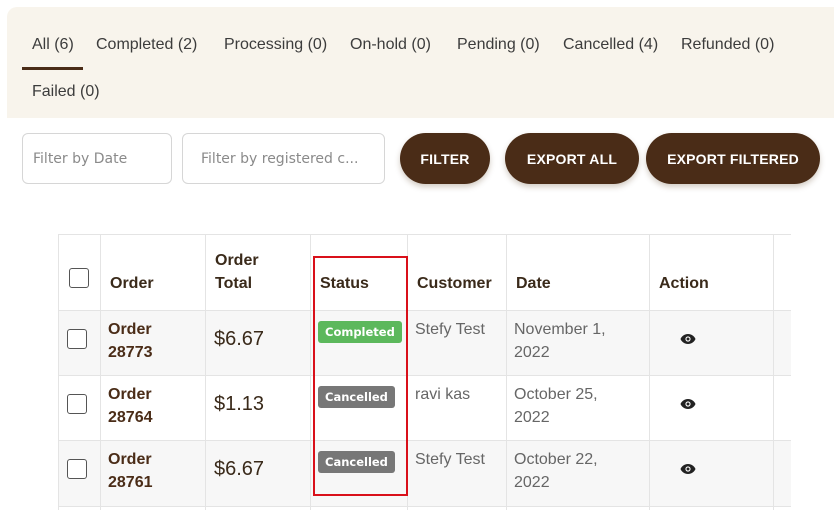 Image resolution: width=834 pixels, height=510 pixels. I want to click on order-number: 28761, so click(130, 482).